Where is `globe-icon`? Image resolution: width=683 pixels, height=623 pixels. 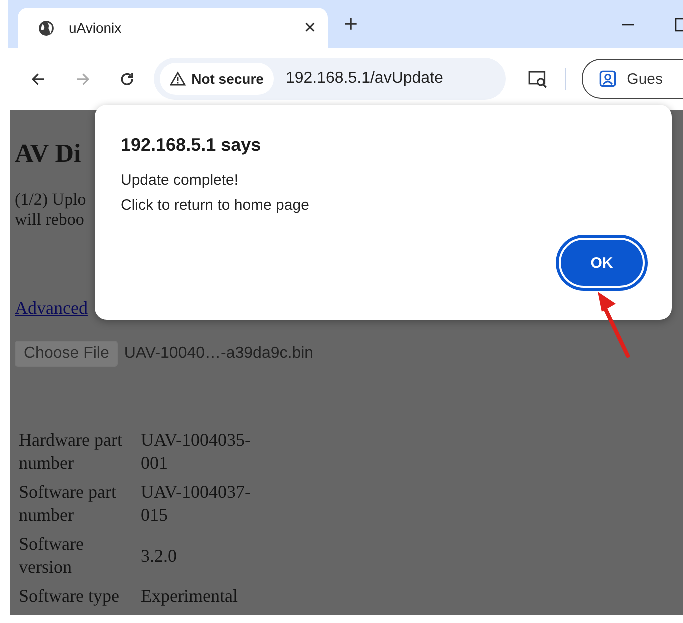 globe-icon is located at coordinates (46, 28).